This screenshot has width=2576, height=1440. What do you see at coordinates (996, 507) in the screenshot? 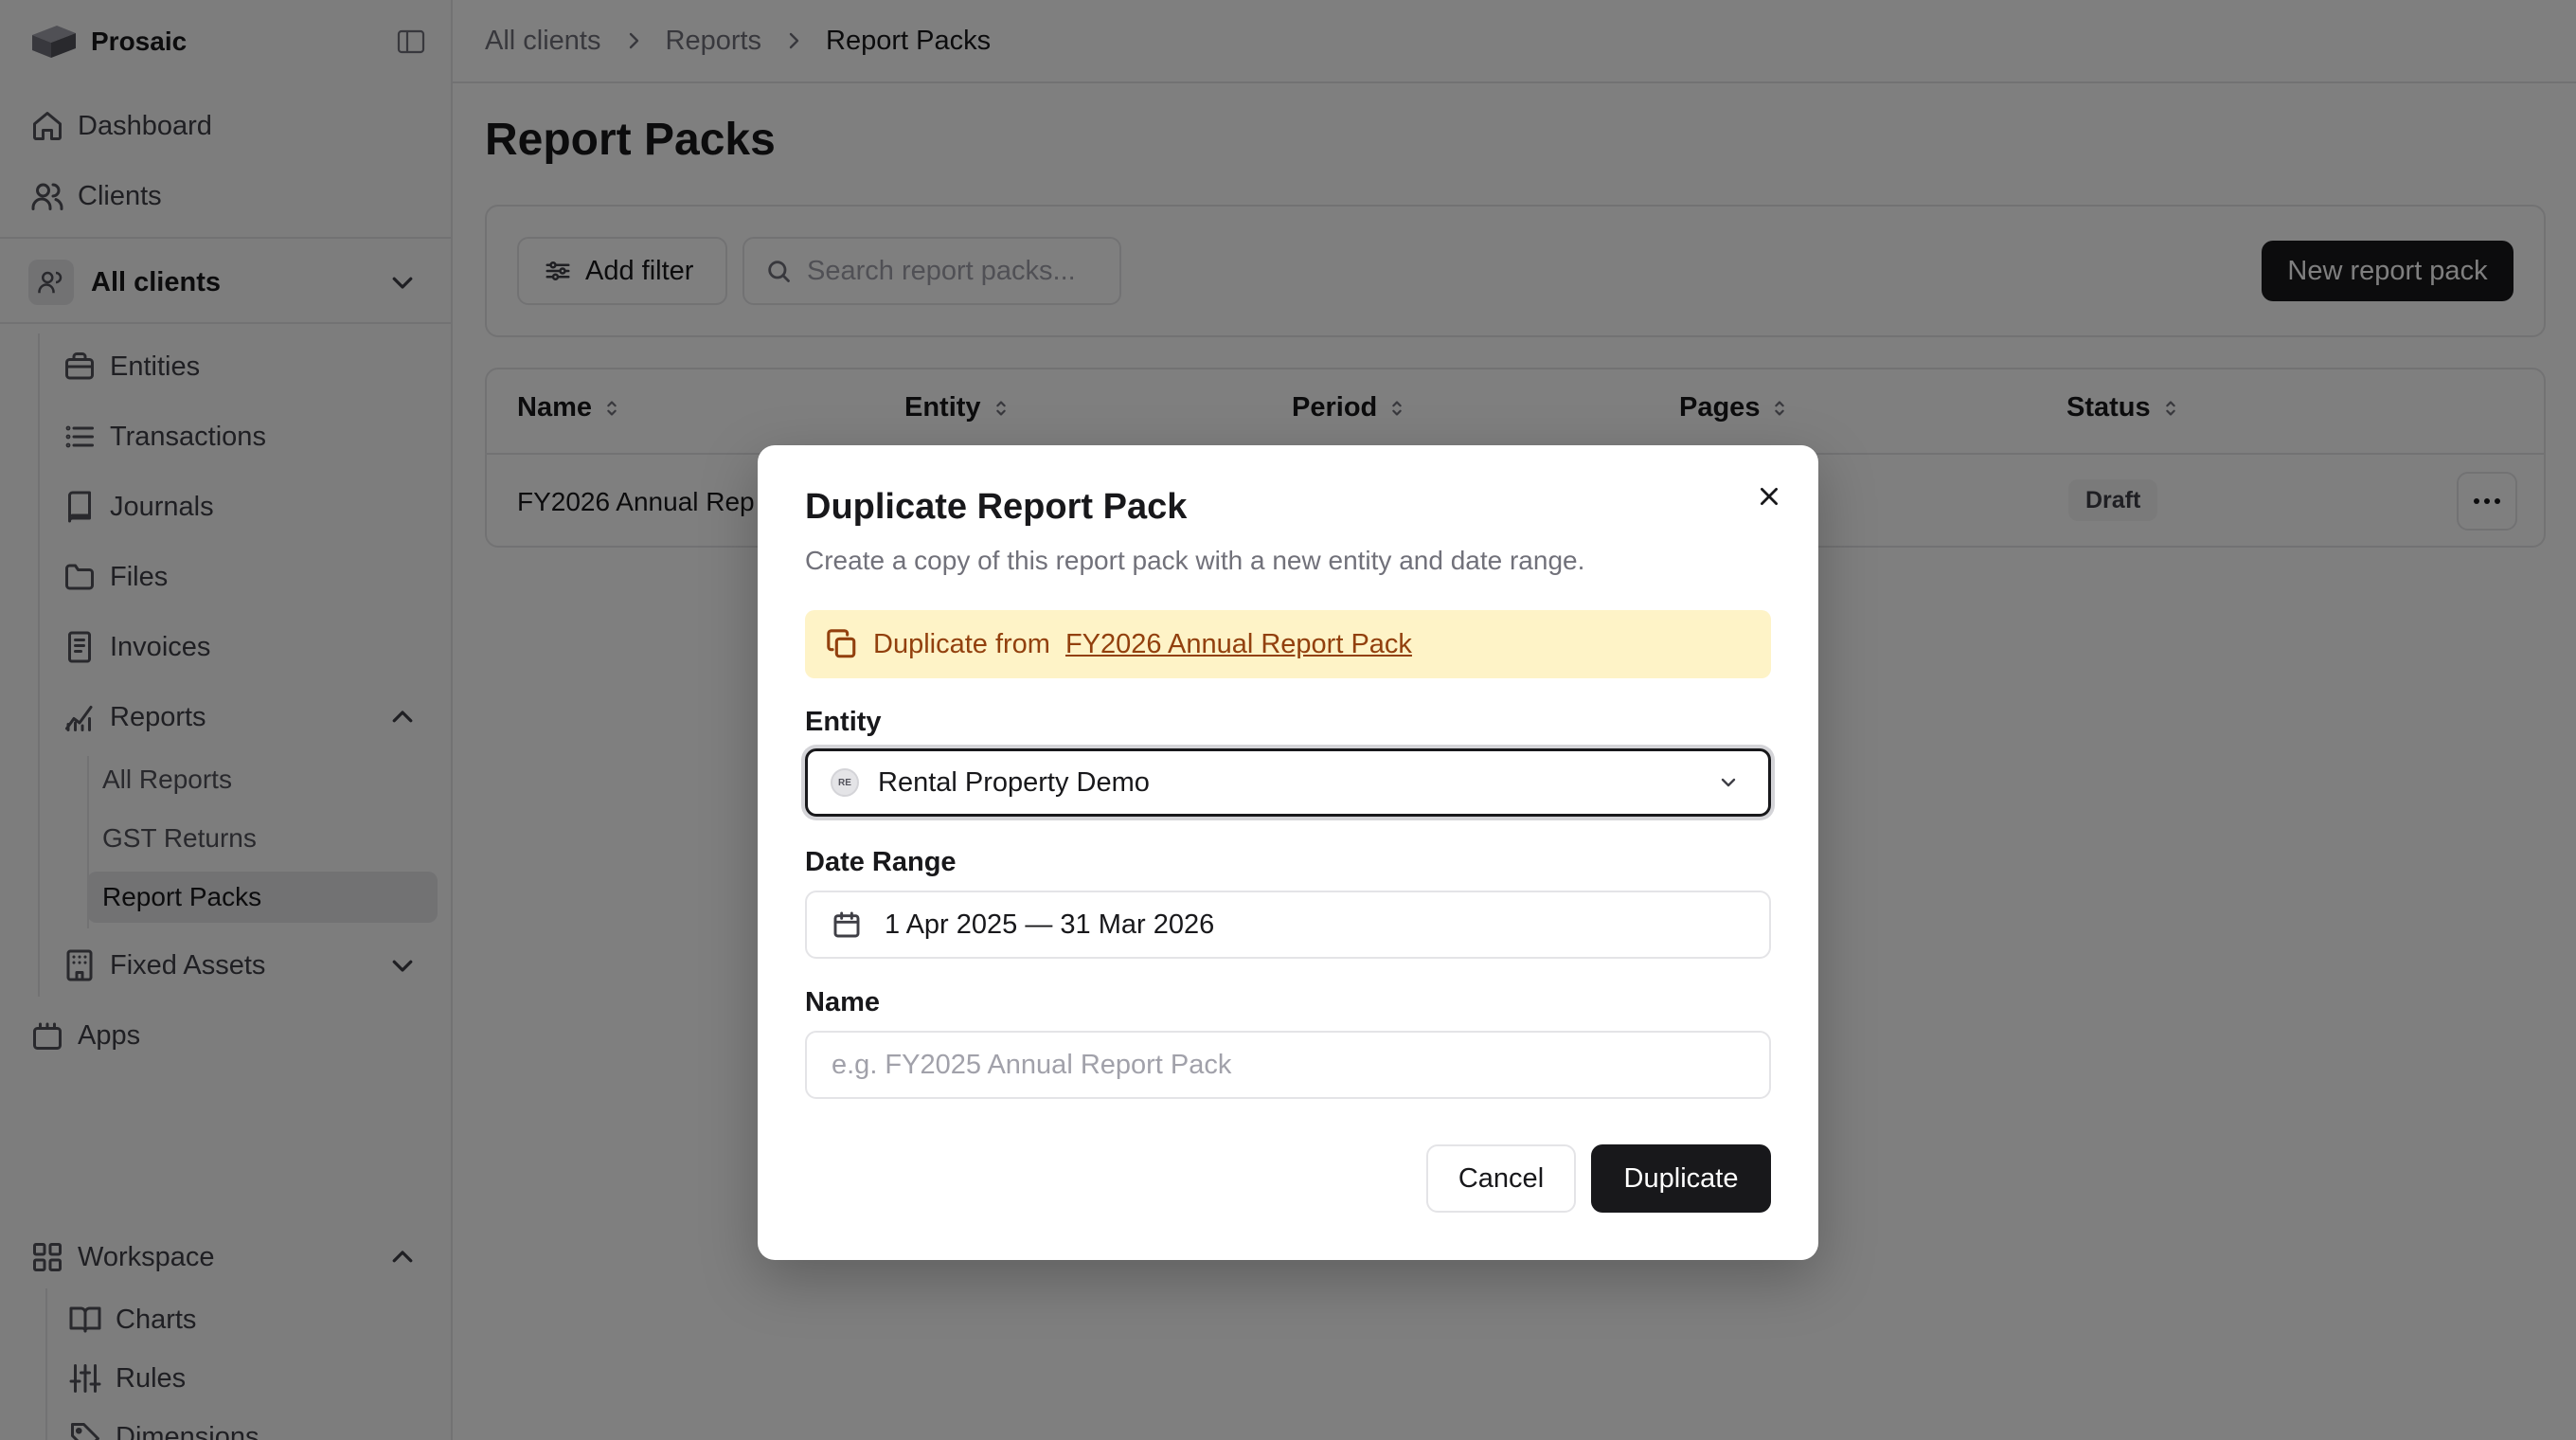
I see `dialog-title: Duplicate Report Pack` at bounding box center [996, 507].